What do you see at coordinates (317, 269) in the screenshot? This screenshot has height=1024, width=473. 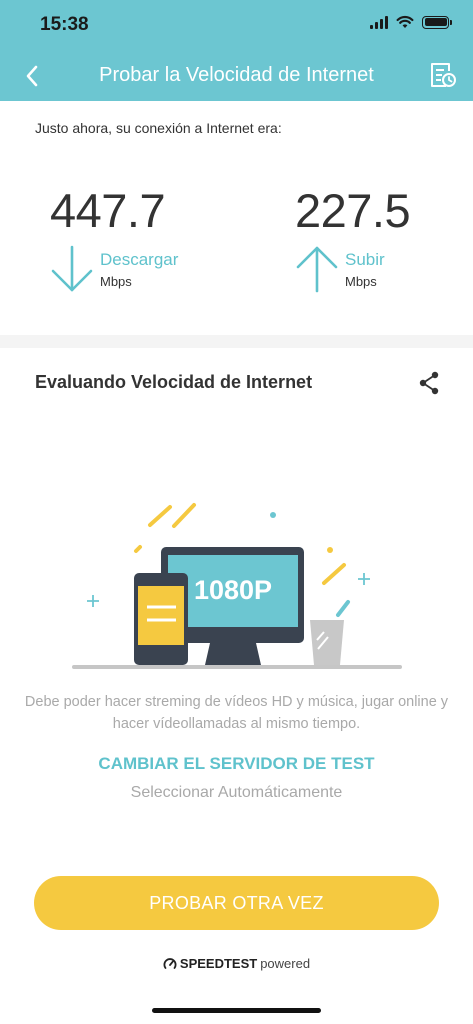 I see `arrow-up-icon` at bounding box center [317, 269].